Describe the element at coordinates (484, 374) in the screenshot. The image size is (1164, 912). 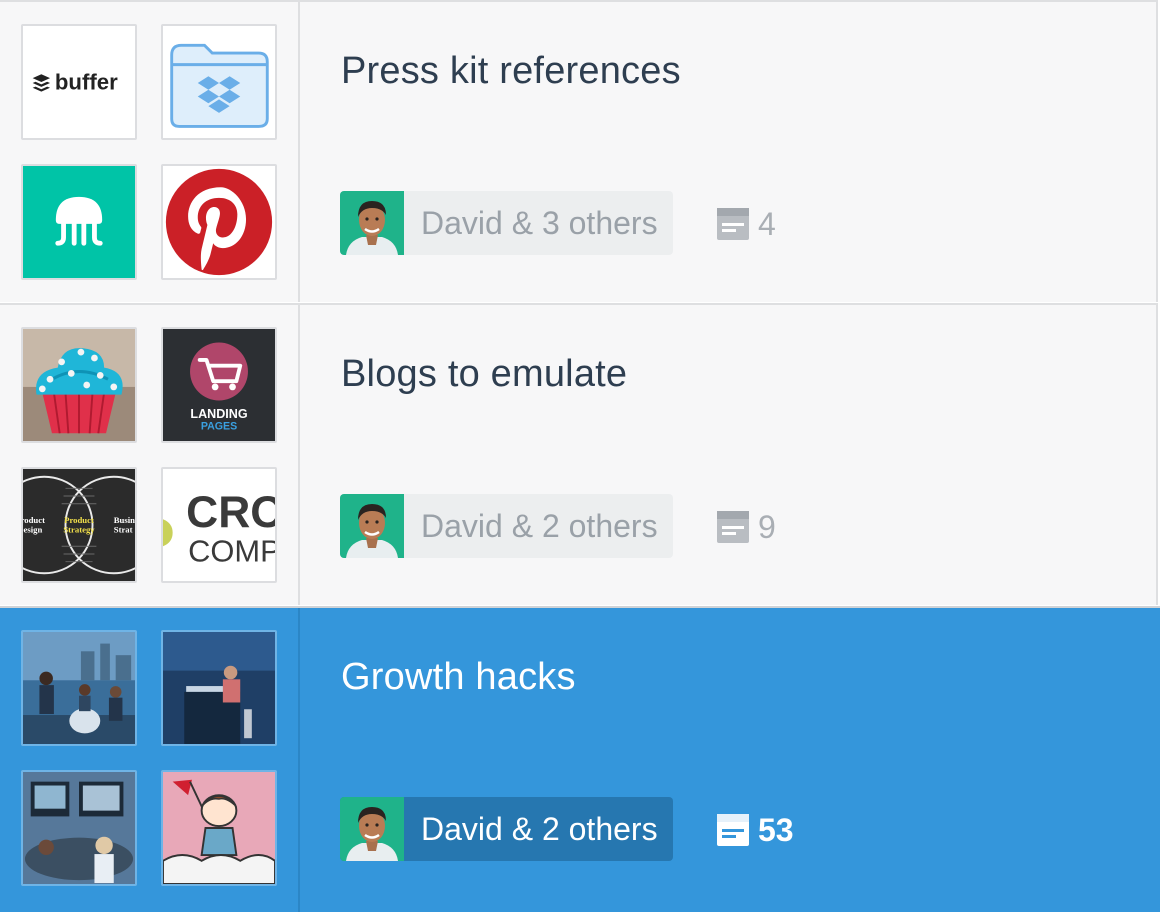
I see `board-title: Blogs to emulate` at that location.